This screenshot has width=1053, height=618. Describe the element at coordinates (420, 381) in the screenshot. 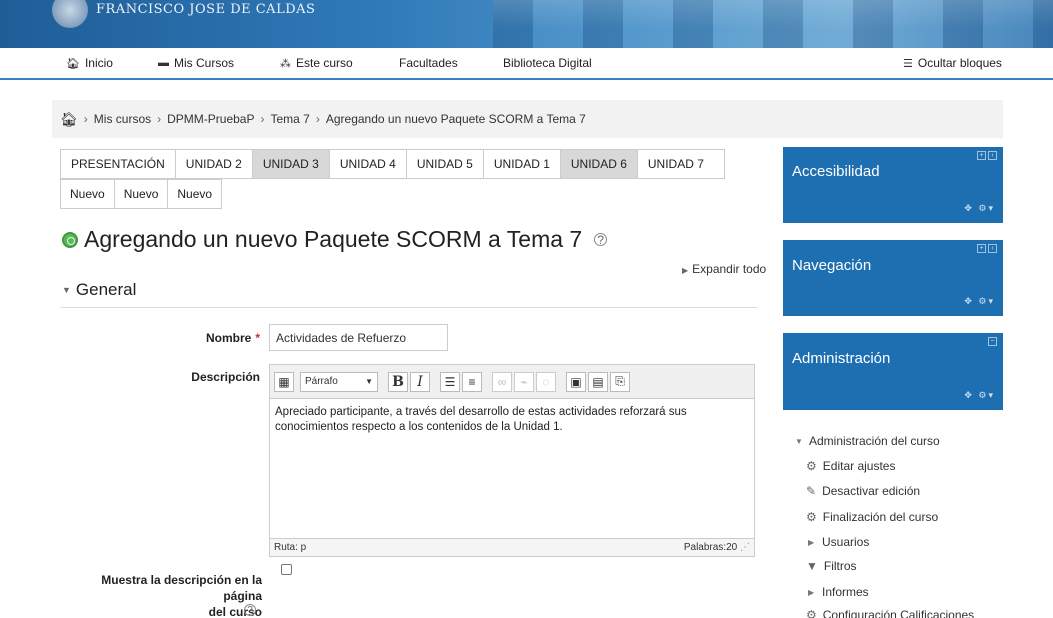

I see `italic-icon: I` at that location.